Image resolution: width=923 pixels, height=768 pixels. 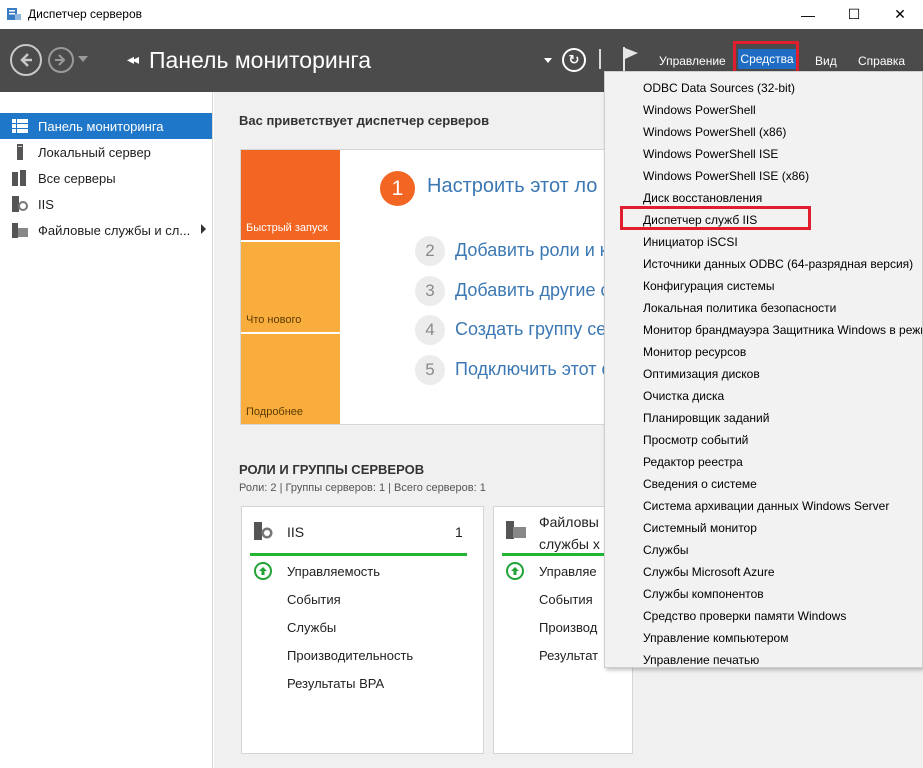 I want to click on iis-manager-highlight, so click(x=715, y=218).